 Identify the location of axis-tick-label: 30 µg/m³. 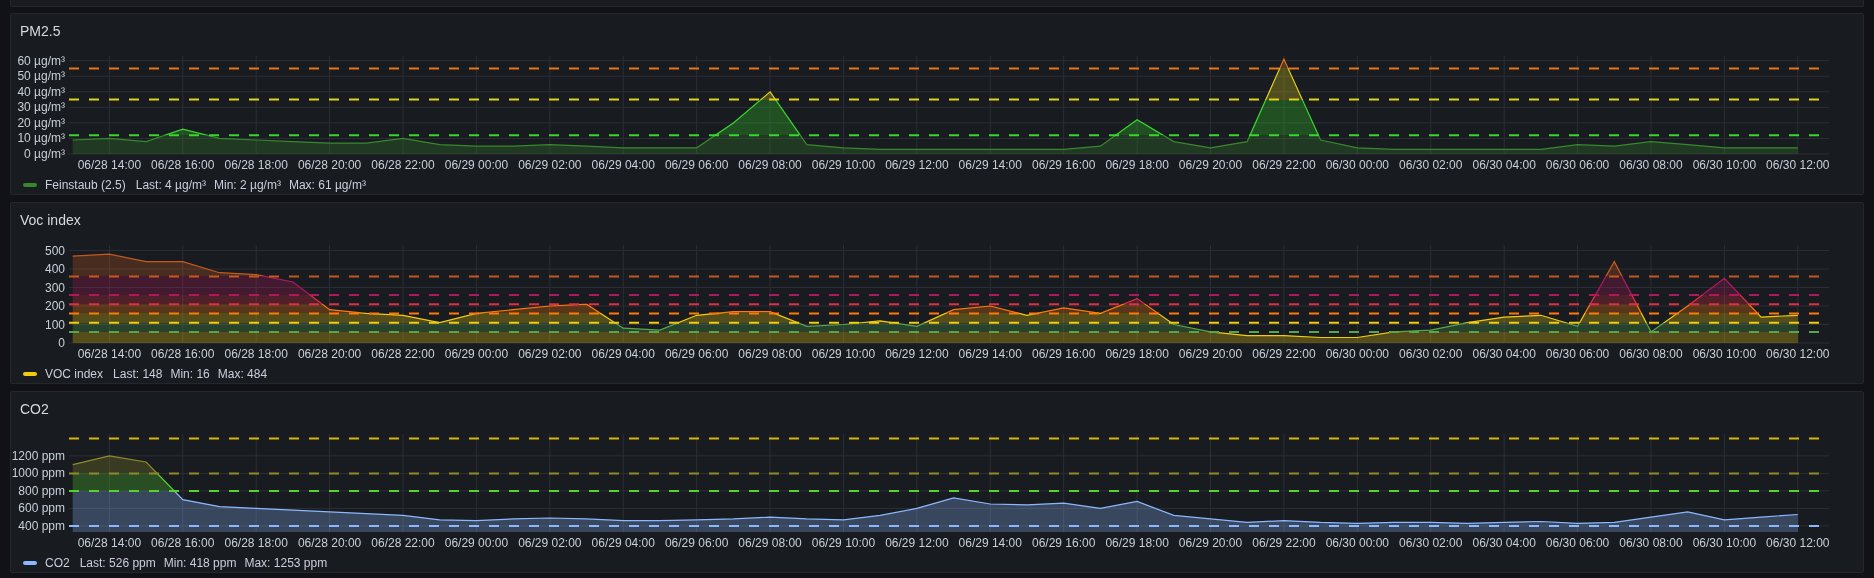
(41, 107).